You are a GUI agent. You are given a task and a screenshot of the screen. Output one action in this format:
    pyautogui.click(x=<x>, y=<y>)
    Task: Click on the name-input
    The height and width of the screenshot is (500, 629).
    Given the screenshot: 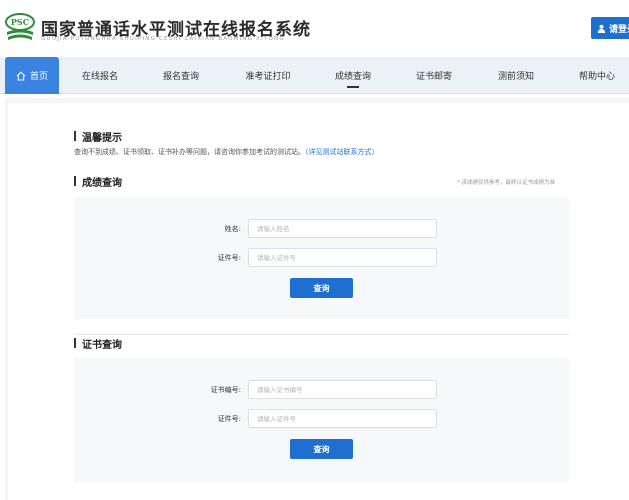 What is the action you would take?
    pyautogui.click(x=342, y=228)
    